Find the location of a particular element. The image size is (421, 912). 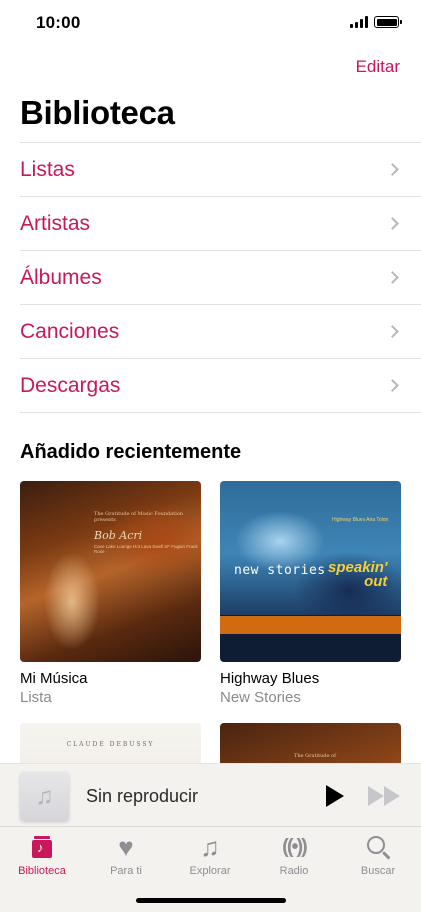

heart-icon: ♥ is located at coordinates (126, 847).